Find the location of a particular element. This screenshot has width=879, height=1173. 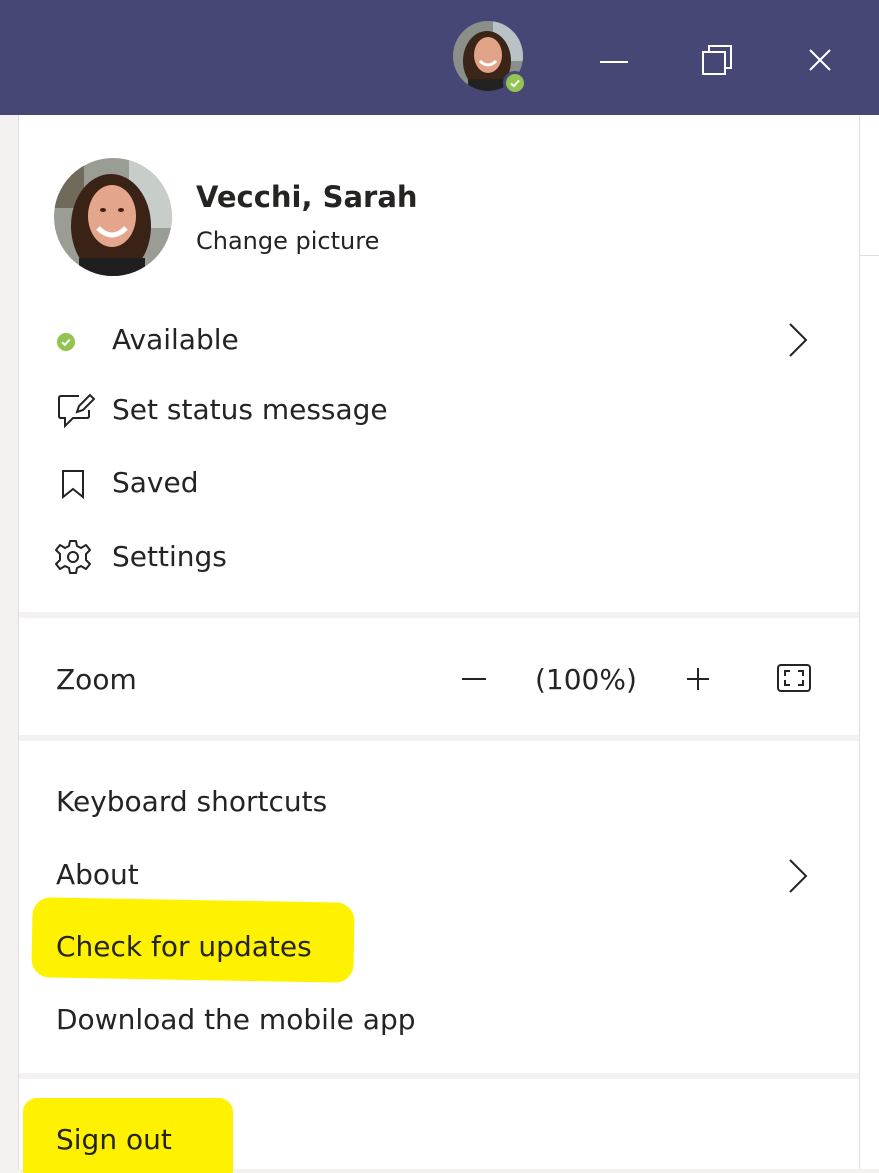

zoom-label: Zoom is located at coordinates (96, 679).